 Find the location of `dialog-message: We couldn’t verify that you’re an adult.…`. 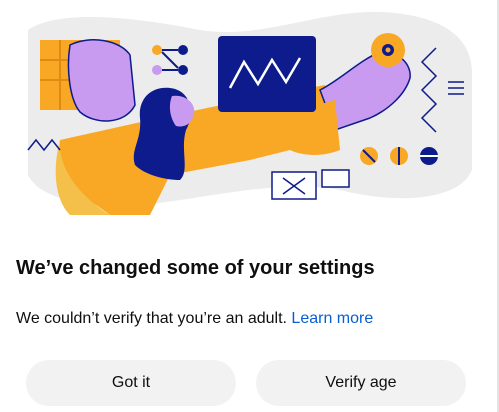

dialog-message: We couldn’t verify that you’re an adult.… is located at coordinates (194, 319).